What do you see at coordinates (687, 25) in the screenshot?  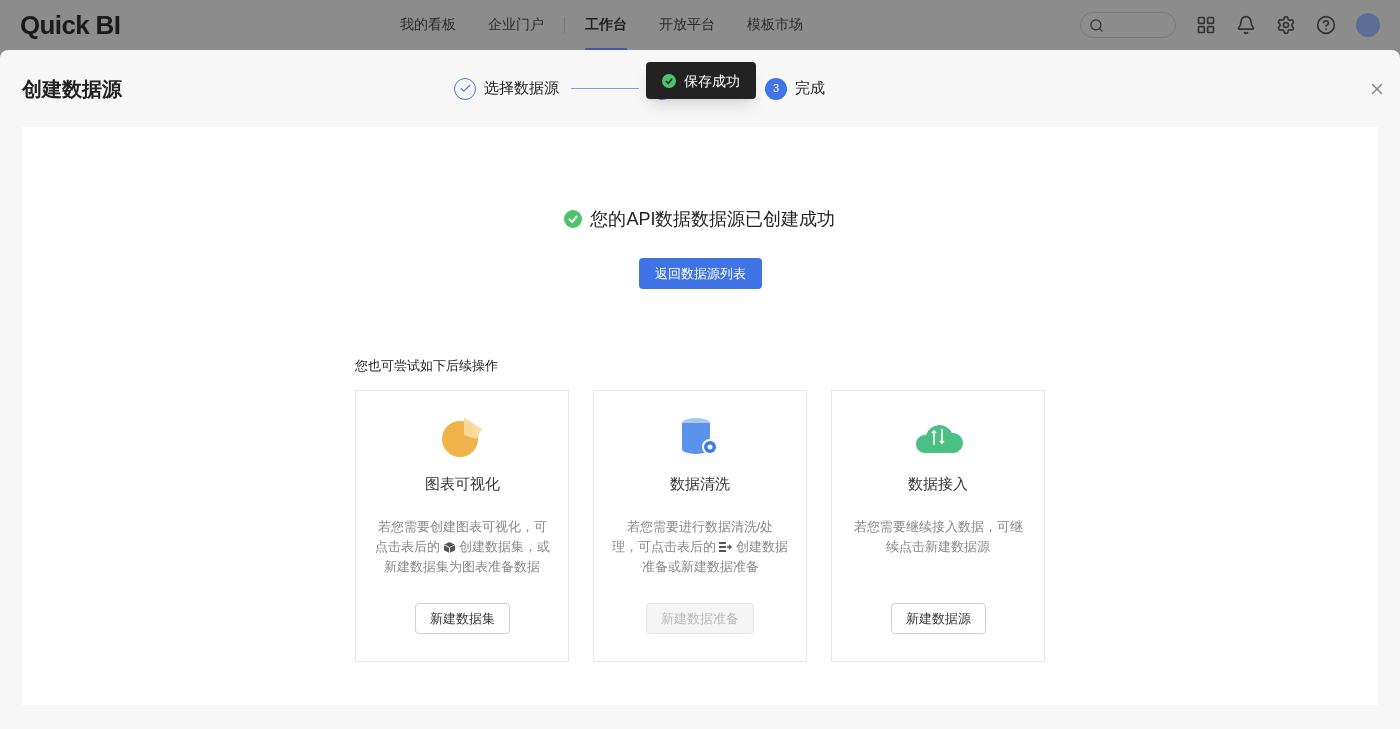 I see `nav-tab: 开放平台` at bounding box center [687, 25].